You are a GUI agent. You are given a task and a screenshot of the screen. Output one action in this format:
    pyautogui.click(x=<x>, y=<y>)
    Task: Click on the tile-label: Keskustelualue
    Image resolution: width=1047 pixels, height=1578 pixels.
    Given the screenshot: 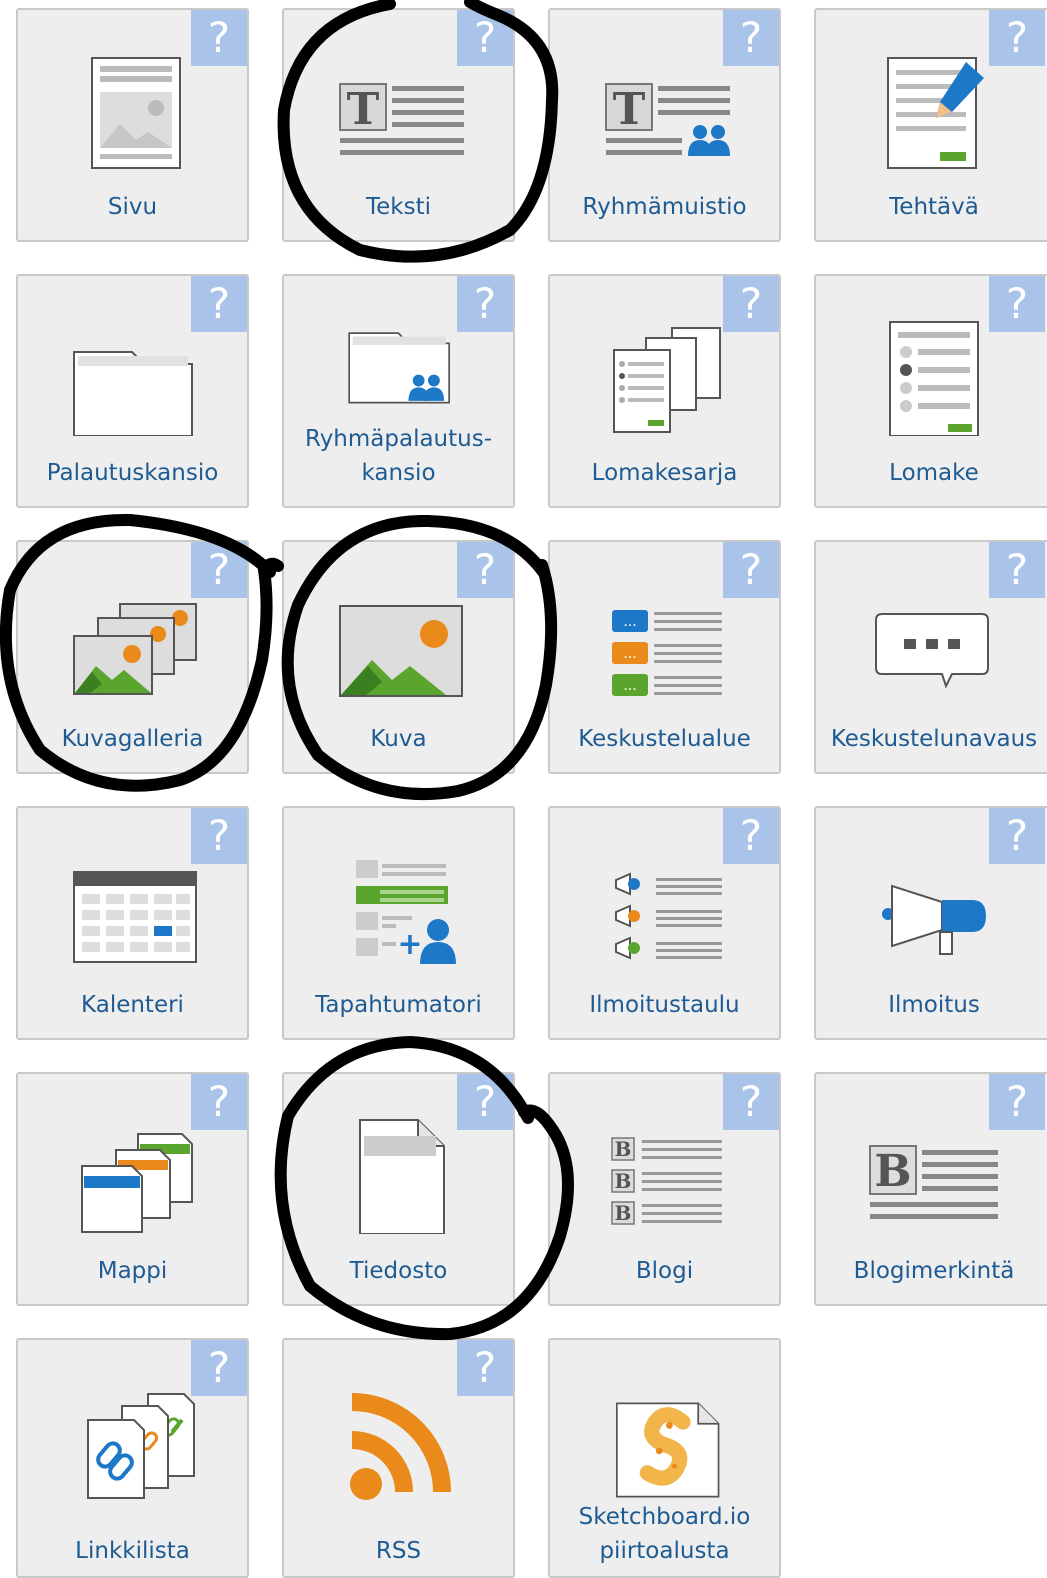 What is the action you would take?
    pyautogui.click(x=664, y=739)
    